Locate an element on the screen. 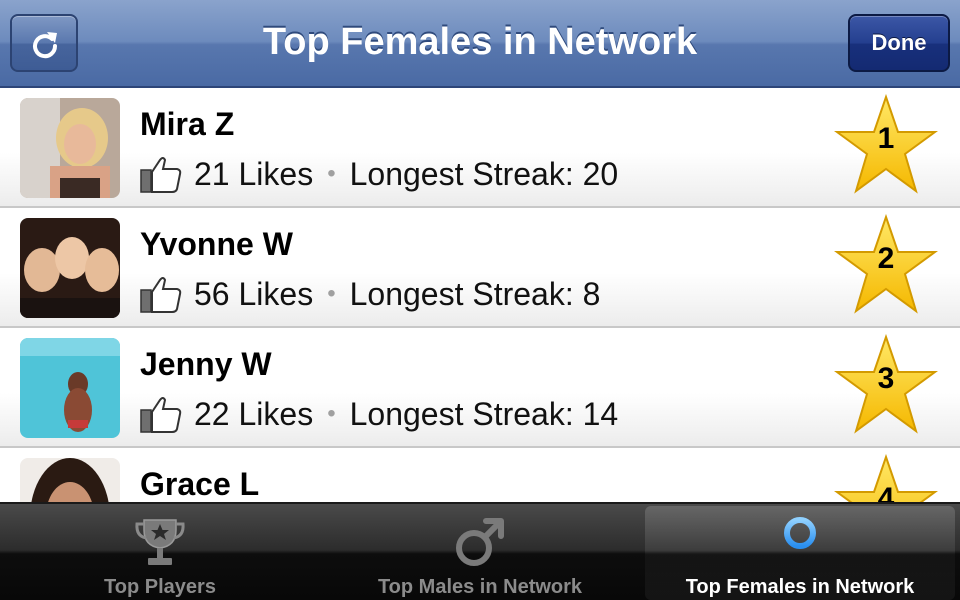 Image resolution: width=960 pixels, height=600 pixels. page-title: Top Females in Network is located at coordinates (480, 42).